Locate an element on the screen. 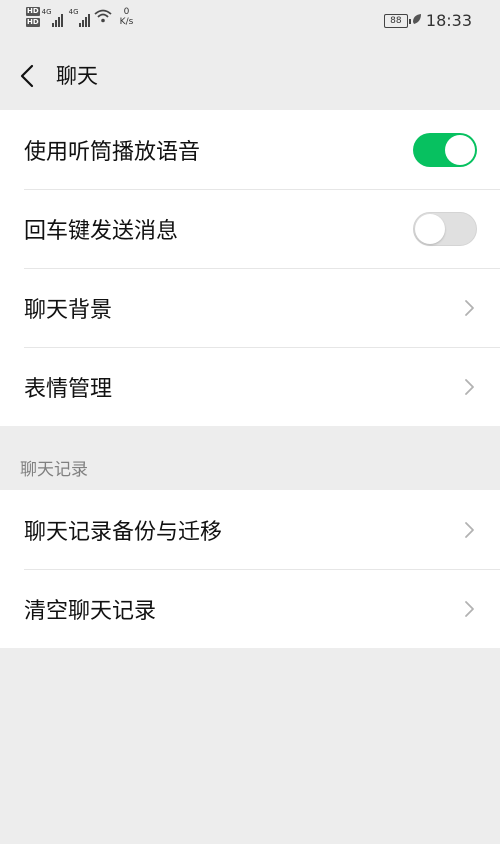 This screenshot has height=844, width=500. power-saving-leaf-icon is located at coordinates (417, 20).